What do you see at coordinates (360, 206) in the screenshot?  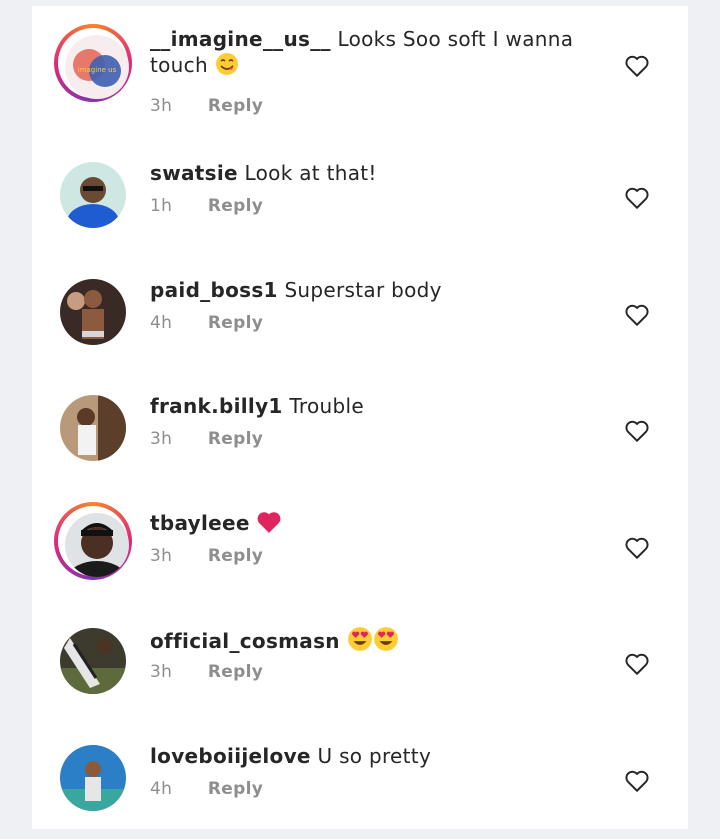 I see `comment-item: swatsie Look at that! 1h Reply` at bounding box center [360, 206].